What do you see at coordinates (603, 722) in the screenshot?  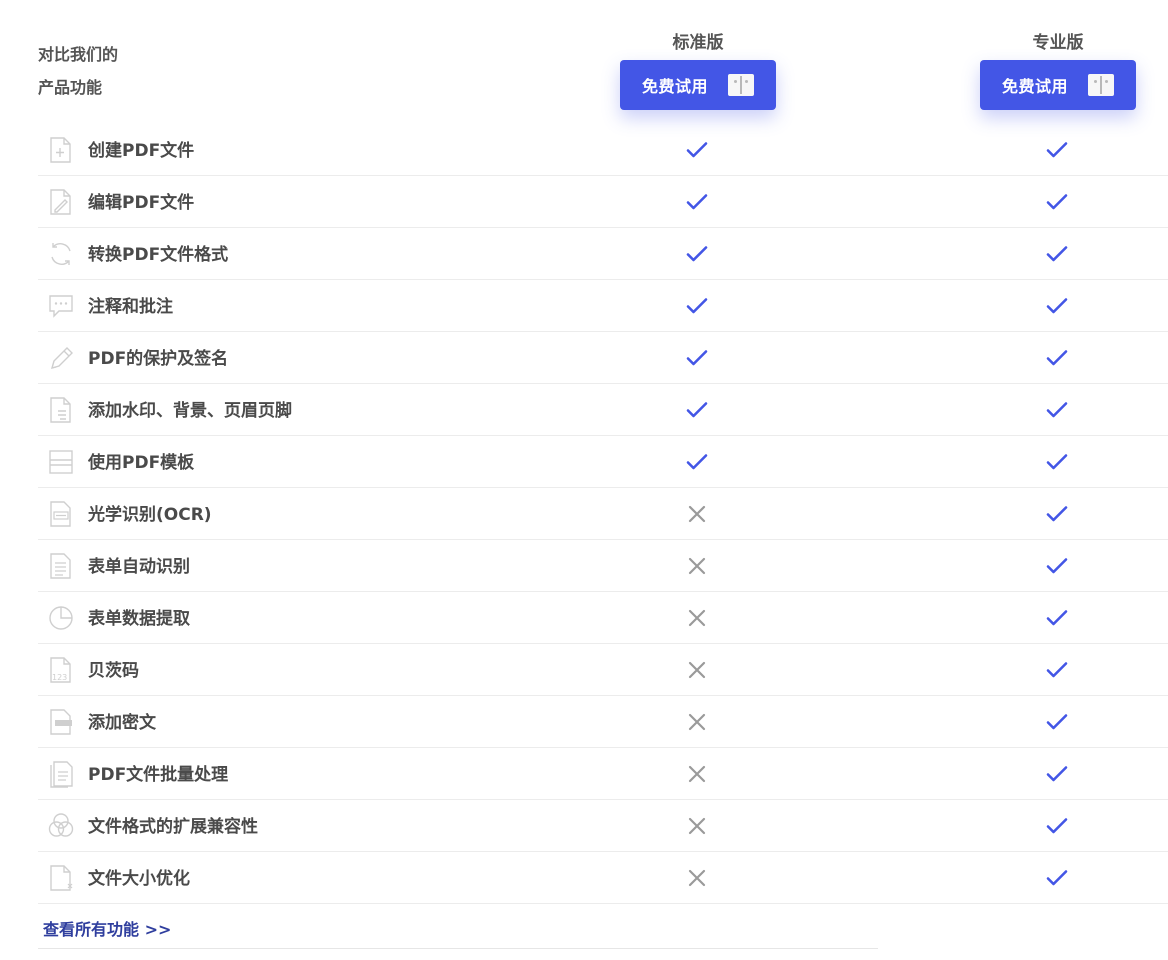 I see `feature-row: 添加密文` at bounding box center [603, 722].